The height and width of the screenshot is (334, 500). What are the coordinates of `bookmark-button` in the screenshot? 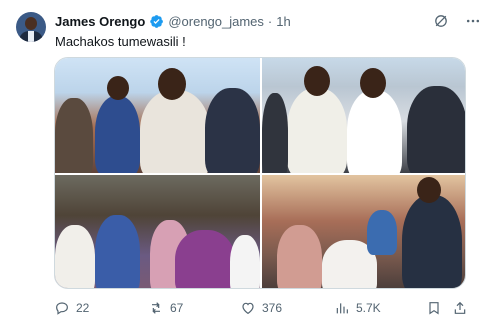 It's located at (434, 308).